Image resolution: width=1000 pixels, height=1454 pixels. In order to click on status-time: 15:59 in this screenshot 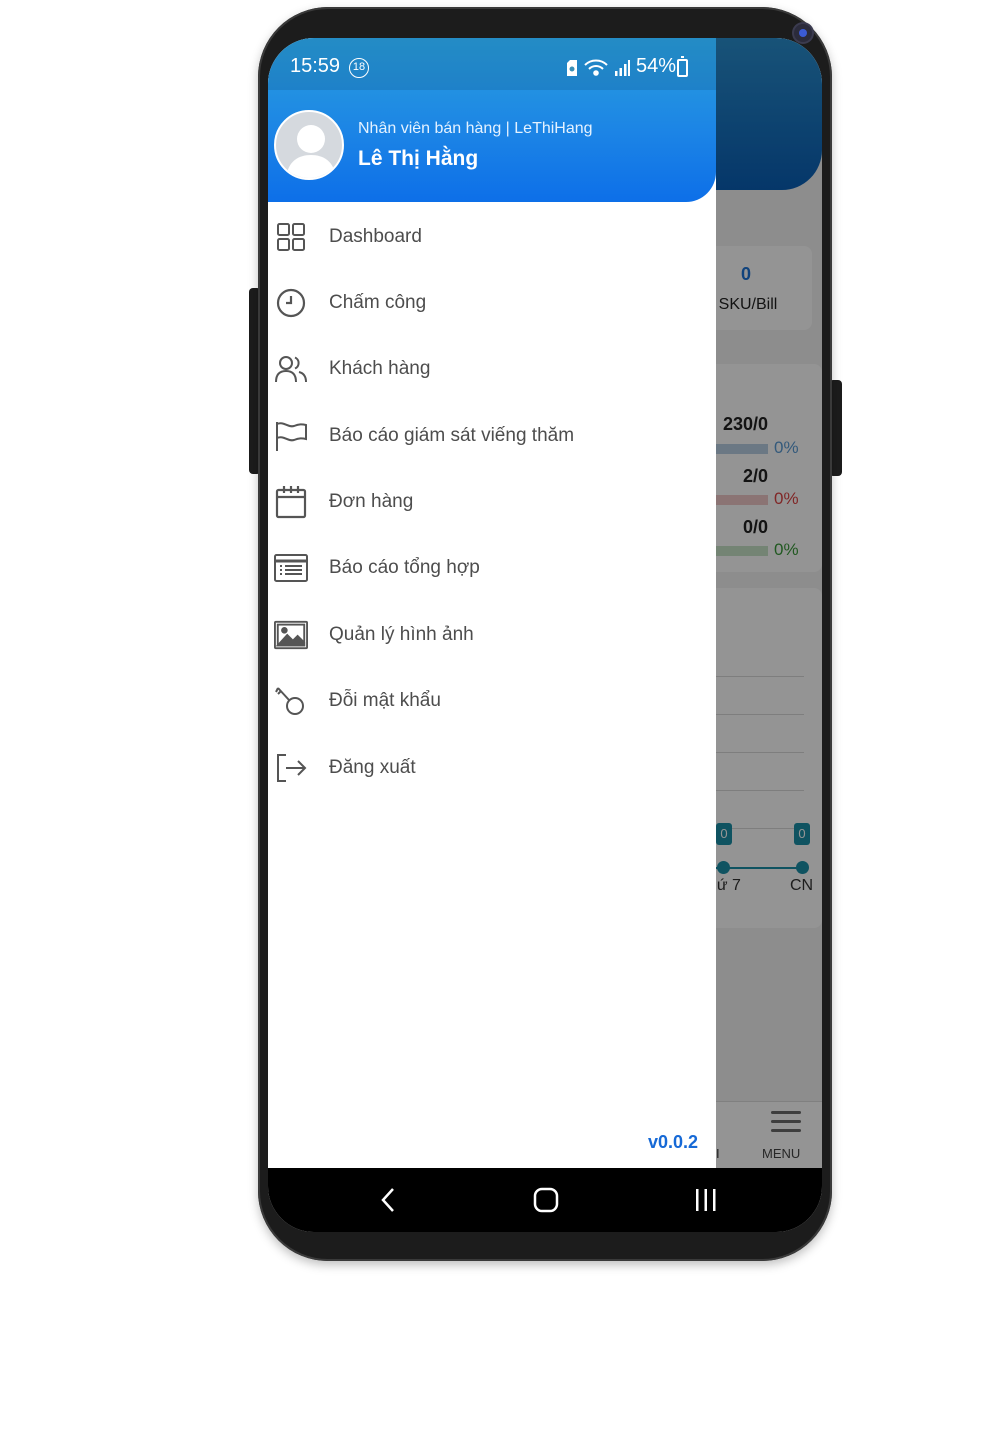, I will do `click(315, 66)`.